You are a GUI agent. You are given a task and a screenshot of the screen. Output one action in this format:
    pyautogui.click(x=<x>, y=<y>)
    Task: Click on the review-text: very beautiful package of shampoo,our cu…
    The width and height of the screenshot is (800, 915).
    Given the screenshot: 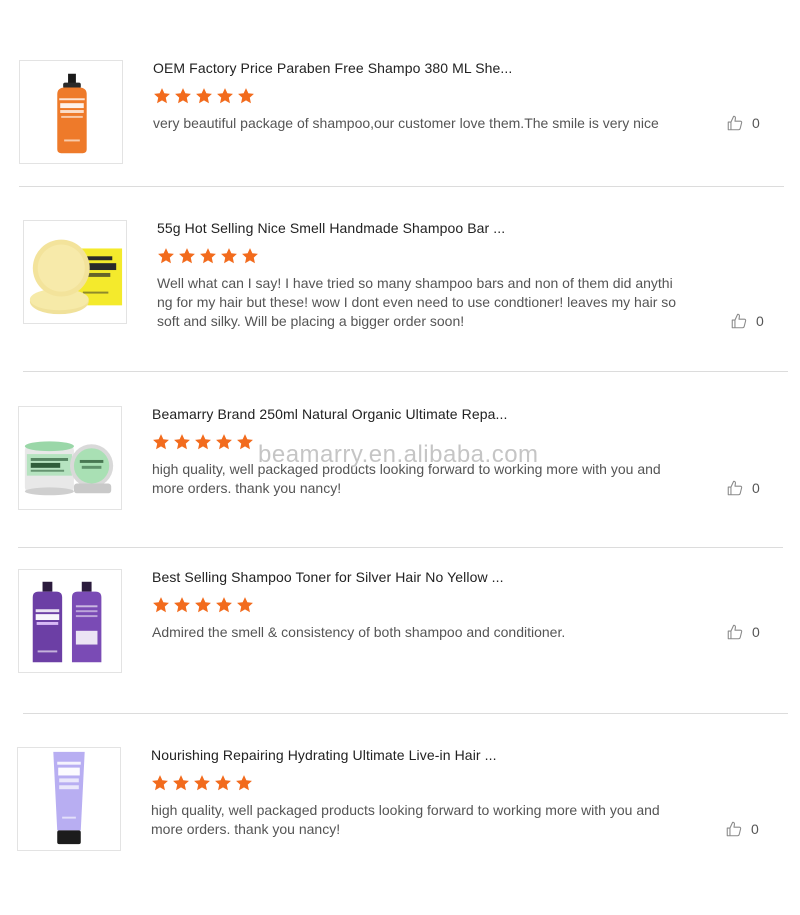 What is the action you would take?
    pyautogui.click(x=406, y=123)
    